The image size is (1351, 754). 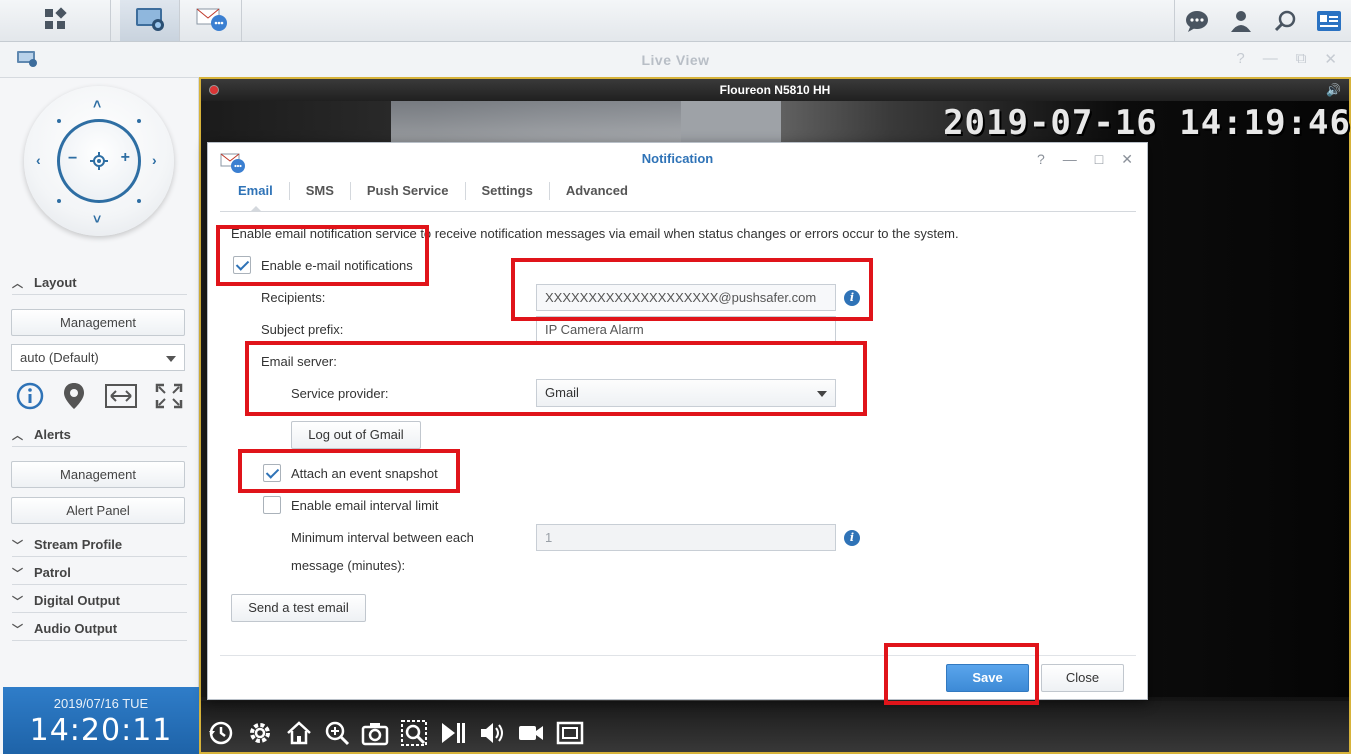 I want to click on fullscreen-icon, so click(x=169, y=397).